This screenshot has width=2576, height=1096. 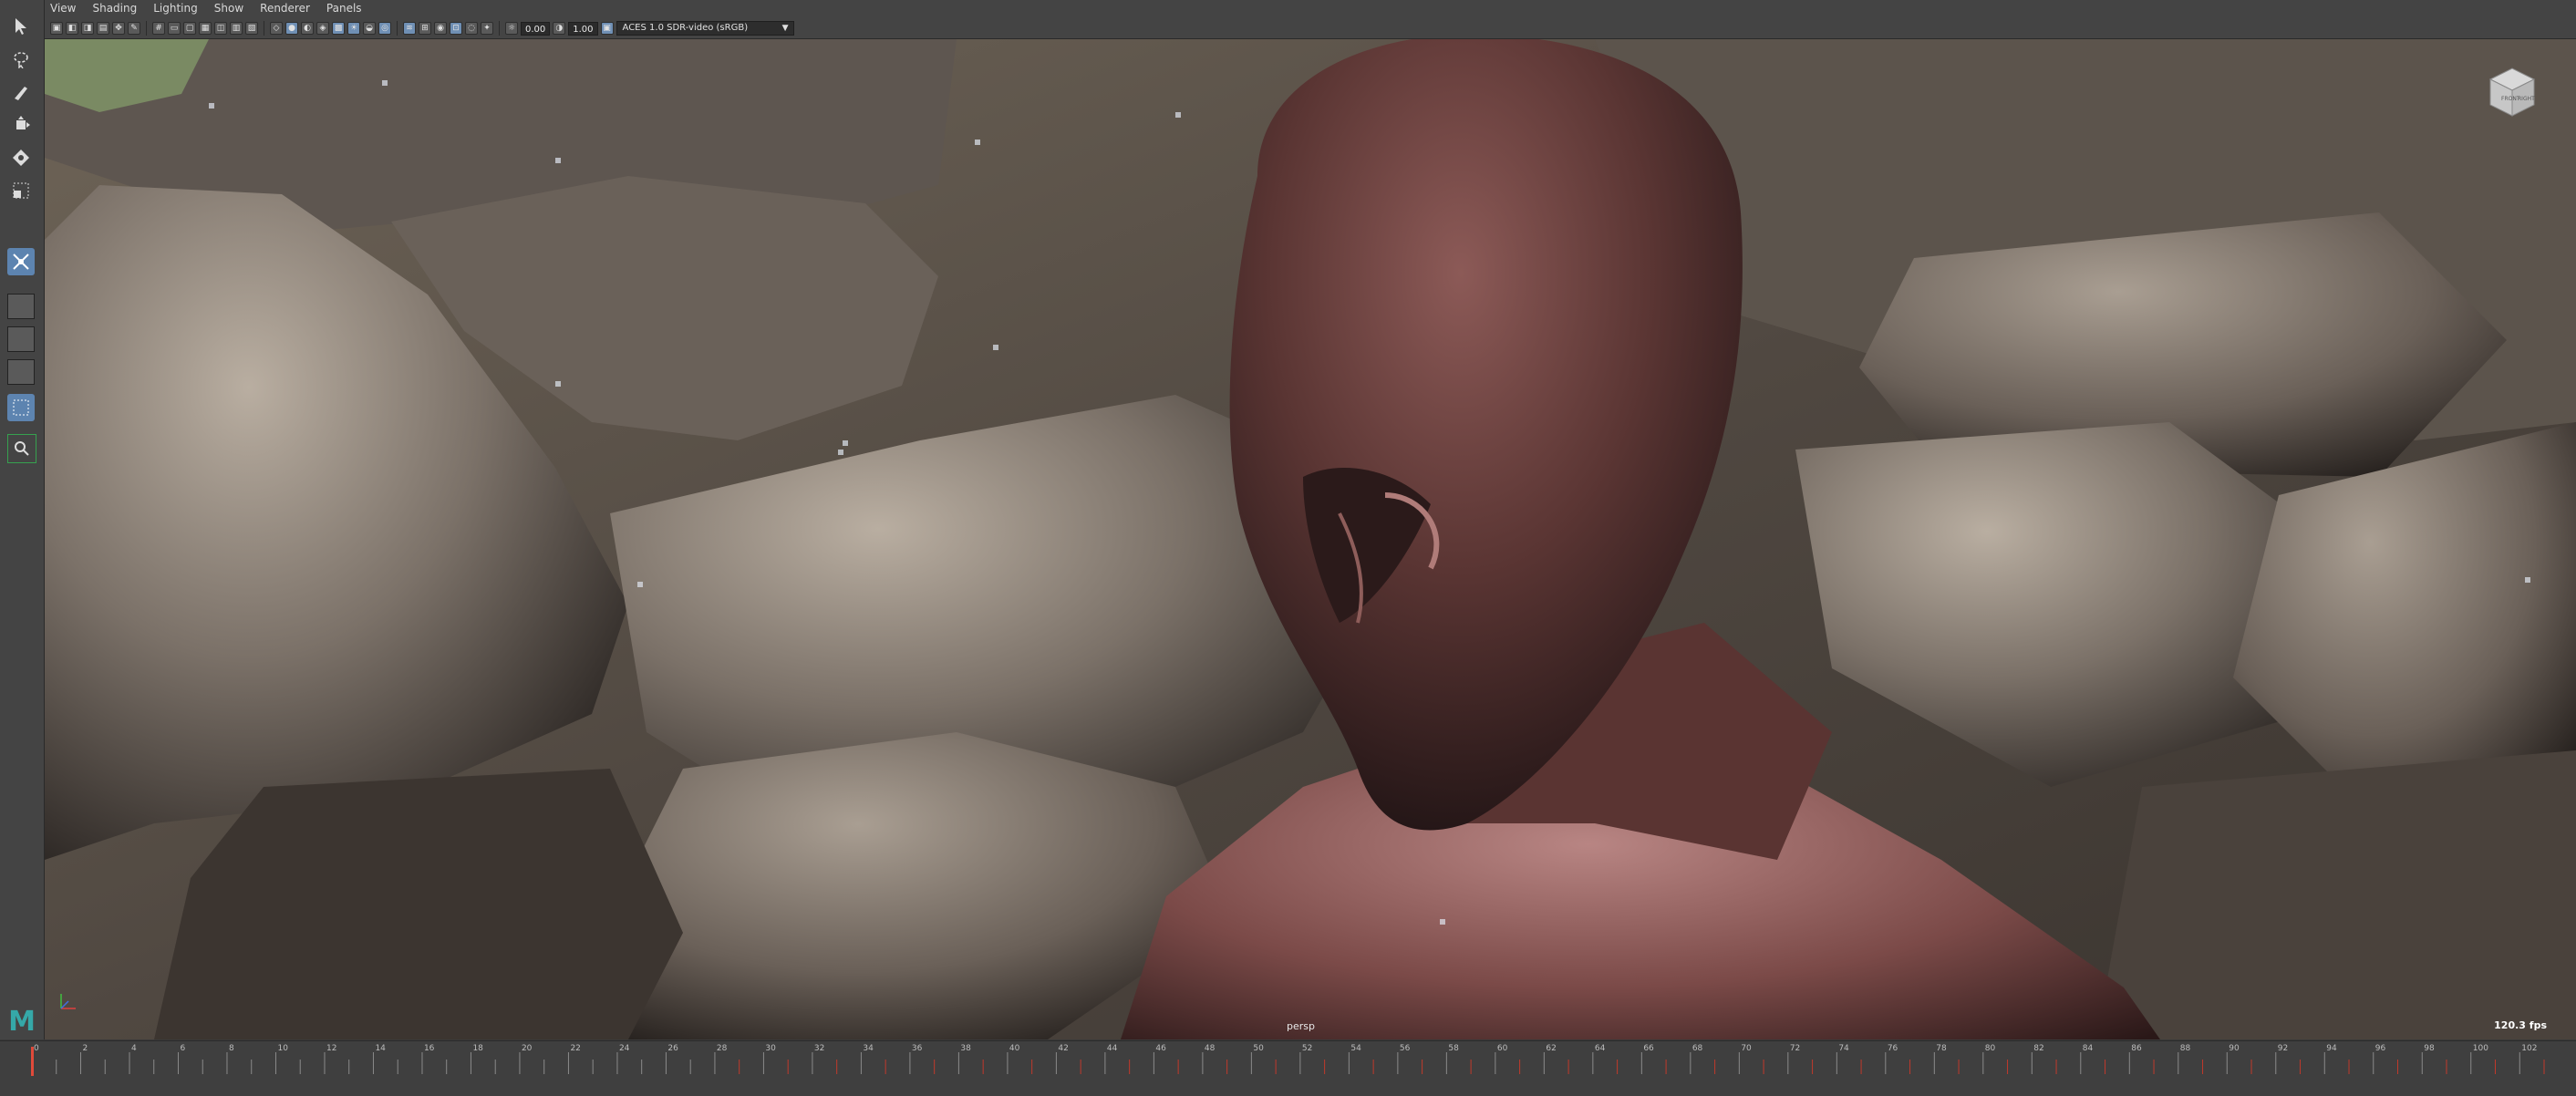 I want to click on menu-view: View, so click(x=63, y=10).